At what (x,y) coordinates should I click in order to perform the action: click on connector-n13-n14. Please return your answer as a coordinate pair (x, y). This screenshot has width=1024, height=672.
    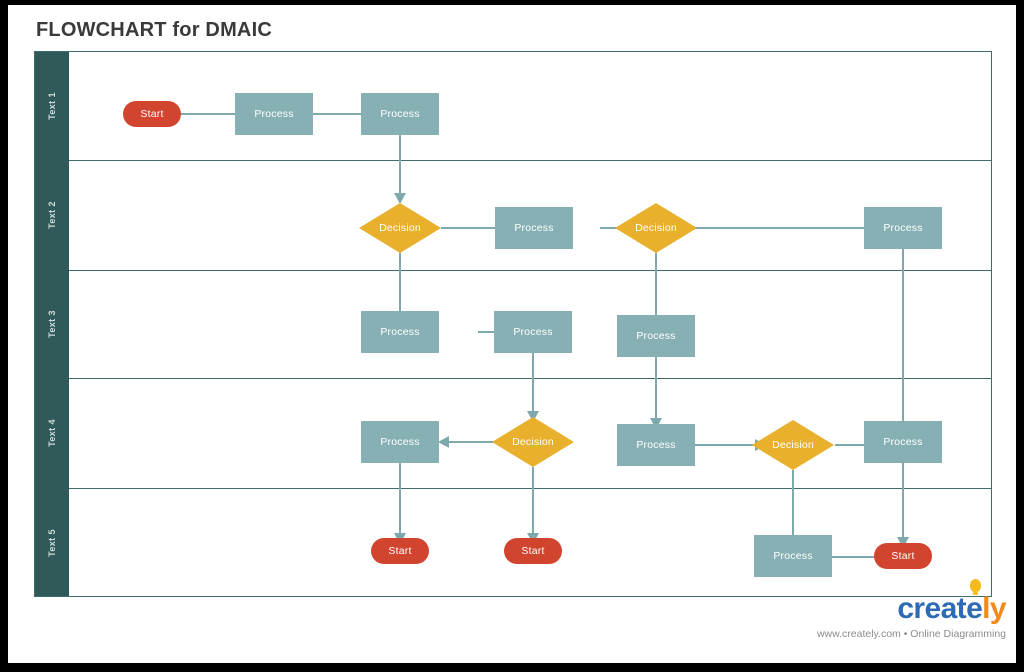
    Looking at the image, I should click on (726, 445).